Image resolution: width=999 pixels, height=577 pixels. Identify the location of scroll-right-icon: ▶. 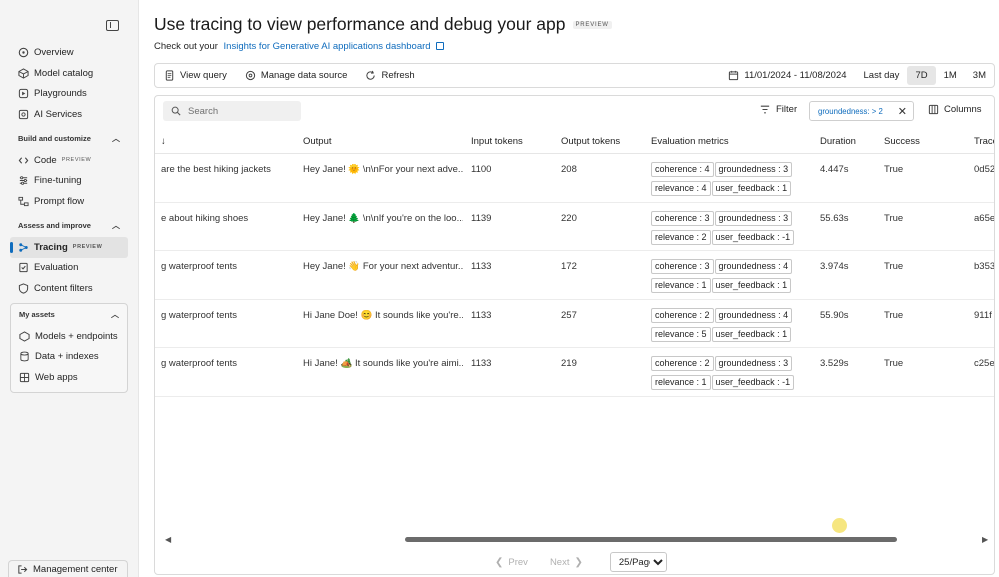
(985, 539).